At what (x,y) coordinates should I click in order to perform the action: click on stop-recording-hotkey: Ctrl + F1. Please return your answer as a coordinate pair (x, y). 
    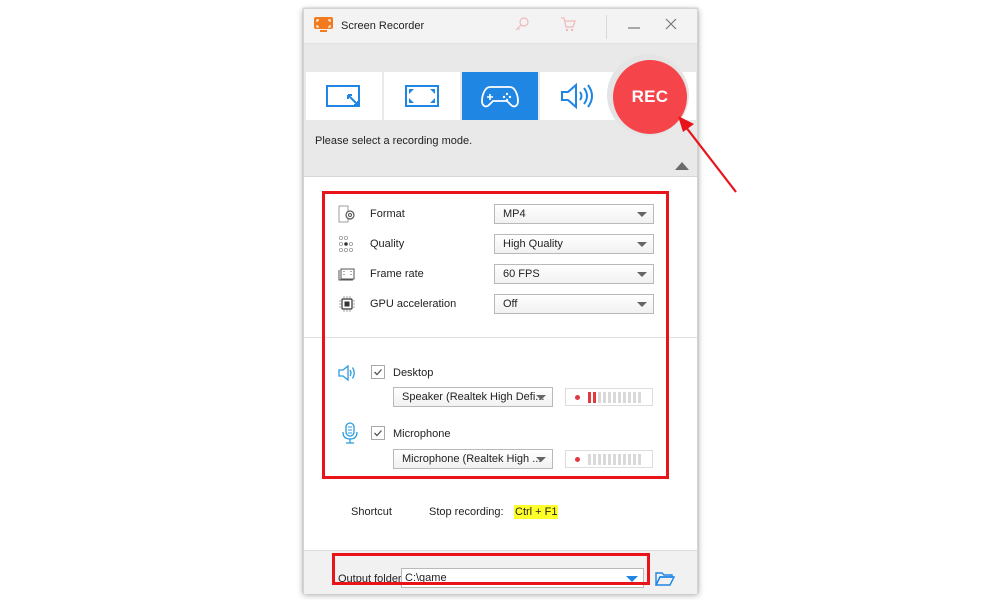
    Looking at the image, I should click on (536, 512).